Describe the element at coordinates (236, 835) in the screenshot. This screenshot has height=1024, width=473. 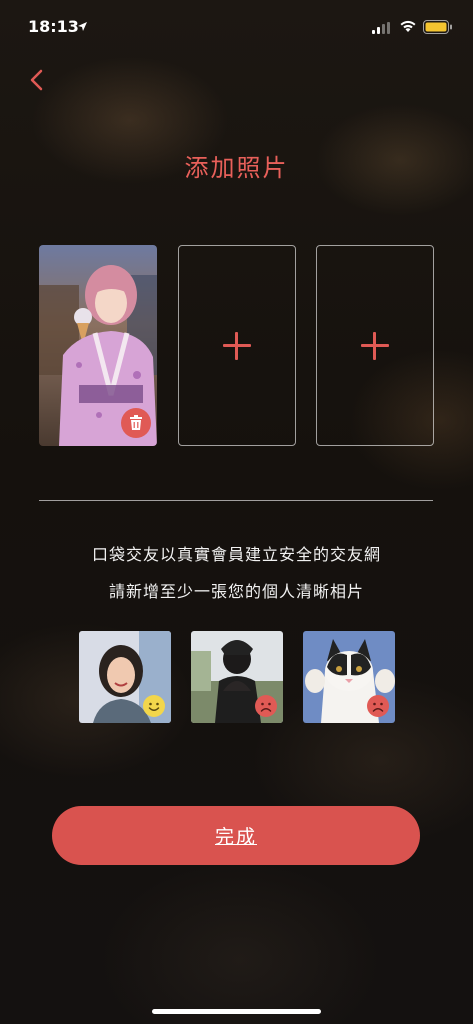
I see `done-button: 完成` at that location.